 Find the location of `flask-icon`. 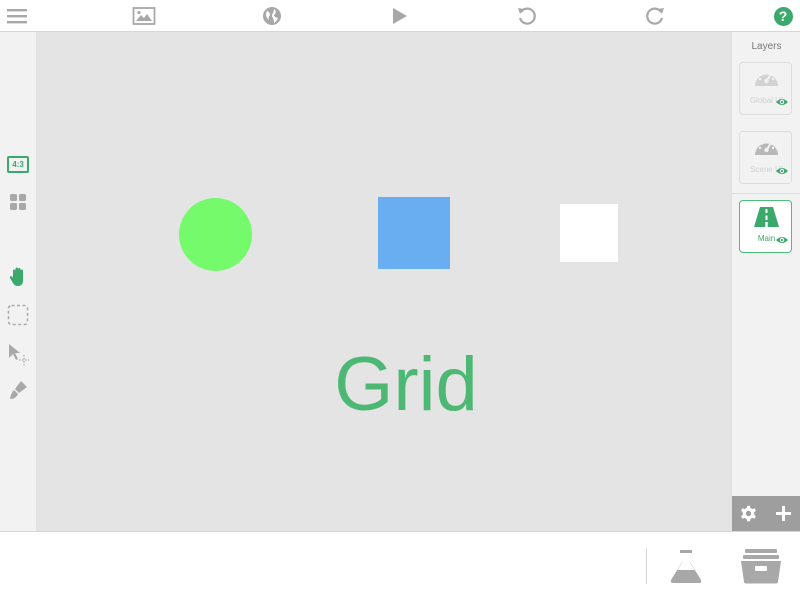

flask-icon is located at coordinates (686, 568).